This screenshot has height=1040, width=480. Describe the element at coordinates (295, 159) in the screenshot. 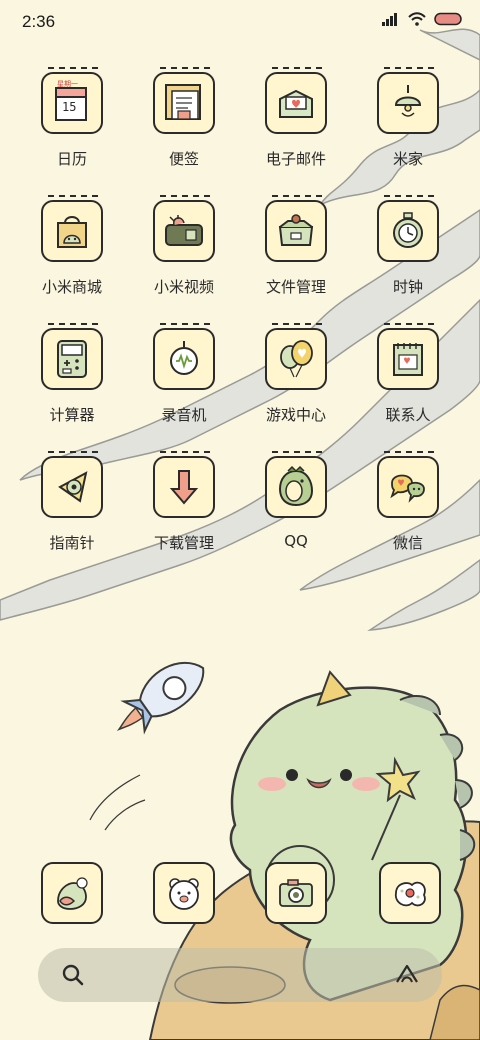

I see `app-label-email: 电子邮件` at that location.